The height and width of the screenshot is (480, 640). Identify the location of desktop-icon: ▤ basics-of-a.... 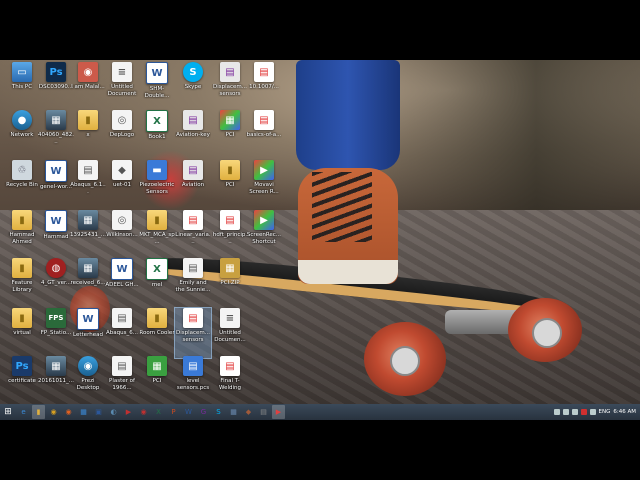
(264, 135).